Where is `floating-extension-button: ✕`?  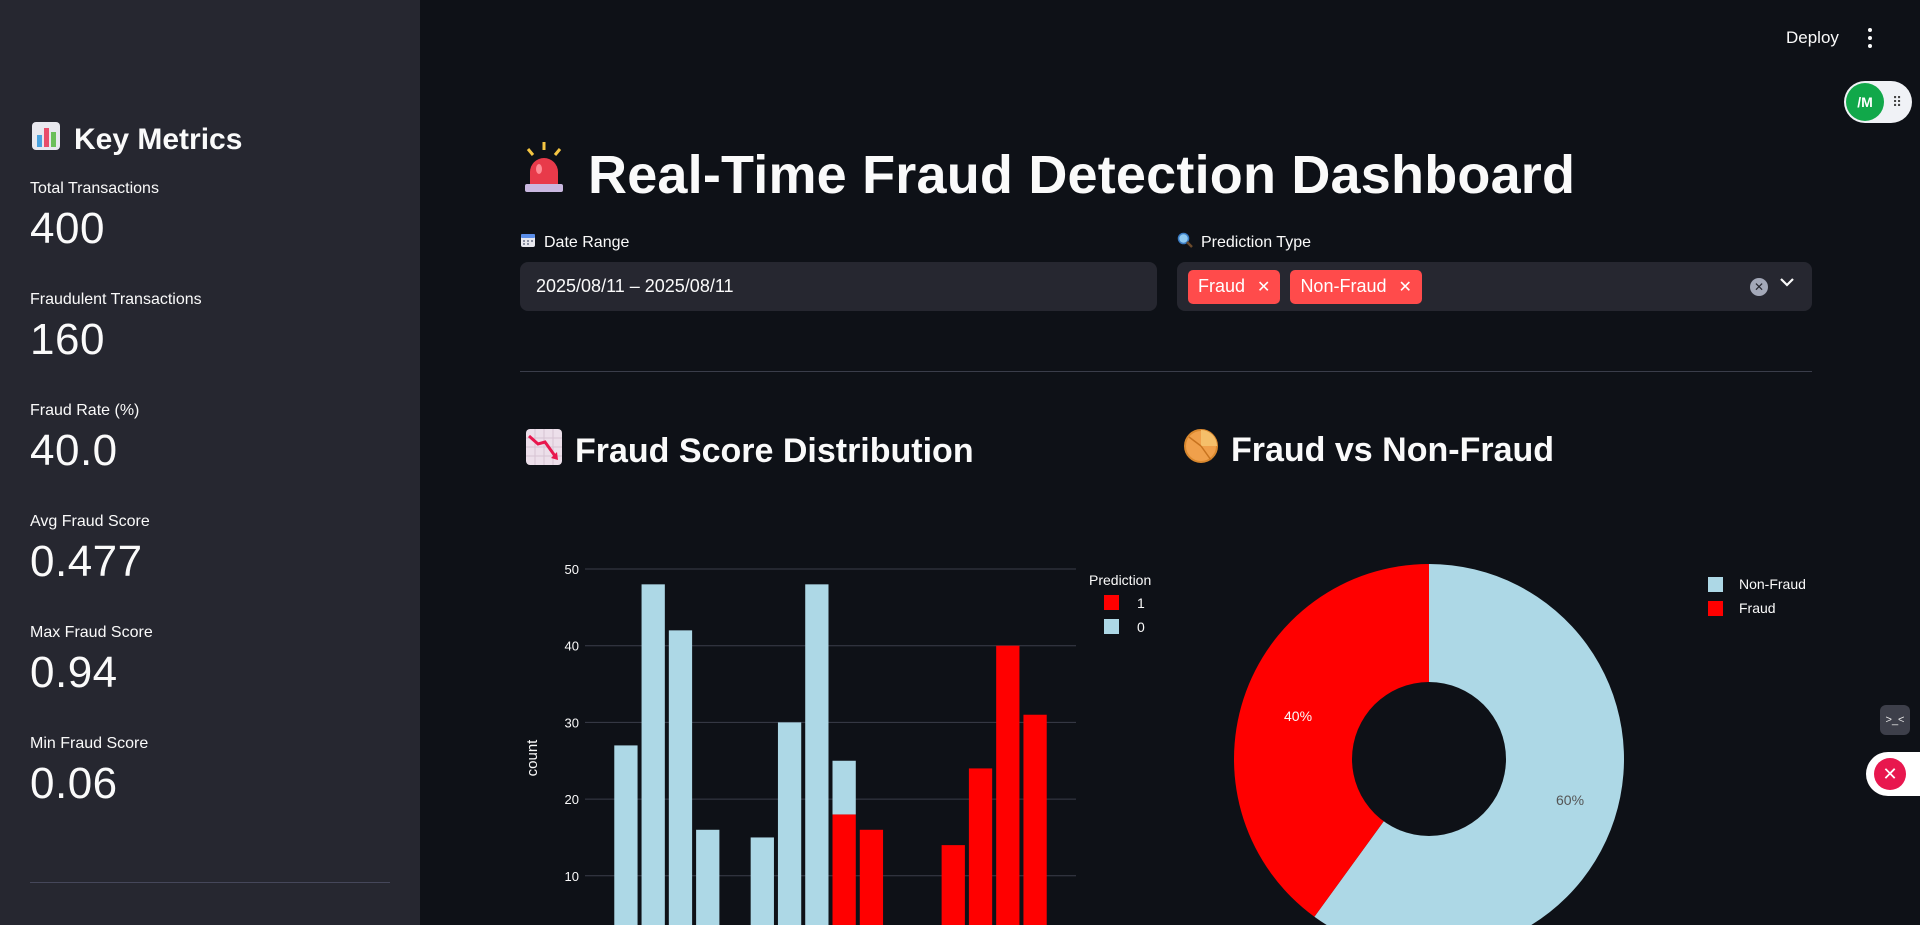 floating-extension-button: ✕ is located at coordinates (1893, 774).